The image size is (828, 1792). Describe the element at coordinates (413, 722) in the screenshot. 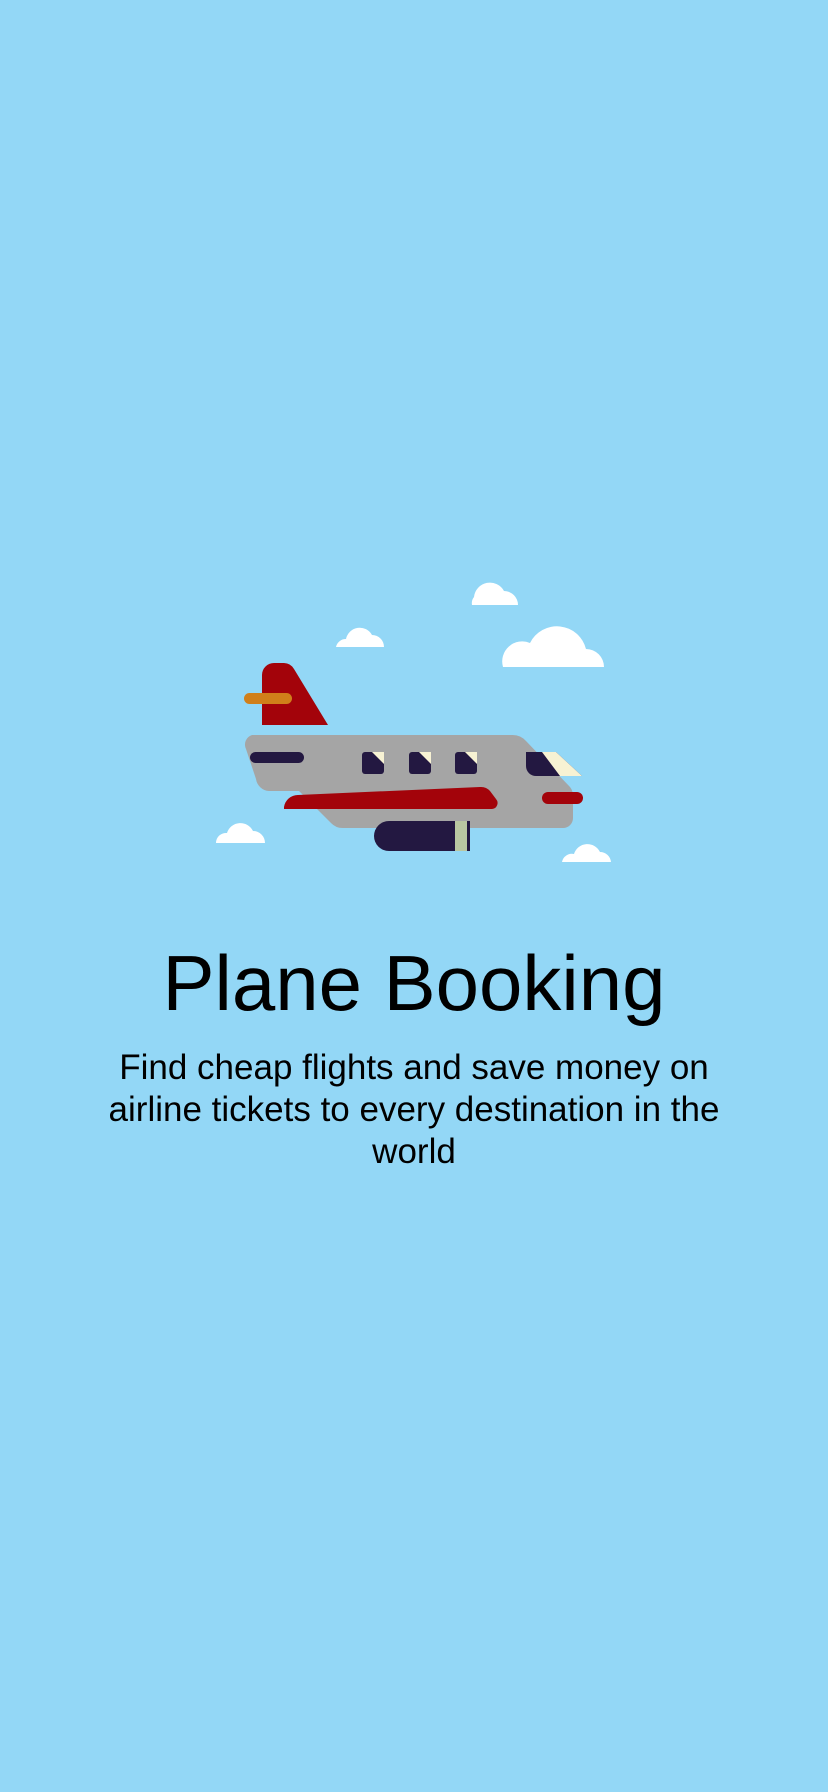

I see `airplane-icon` at that location.